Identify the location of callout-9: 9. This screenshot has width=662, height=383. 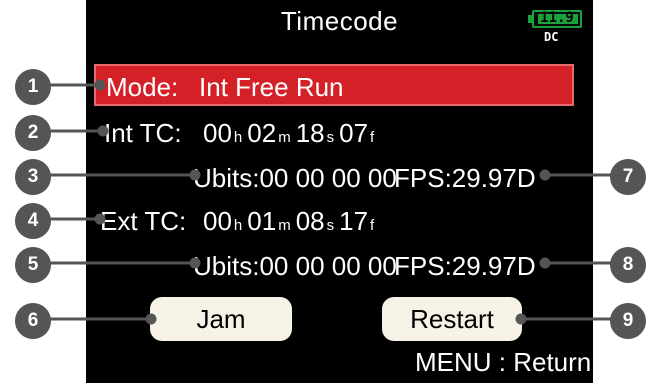
(628, 321).